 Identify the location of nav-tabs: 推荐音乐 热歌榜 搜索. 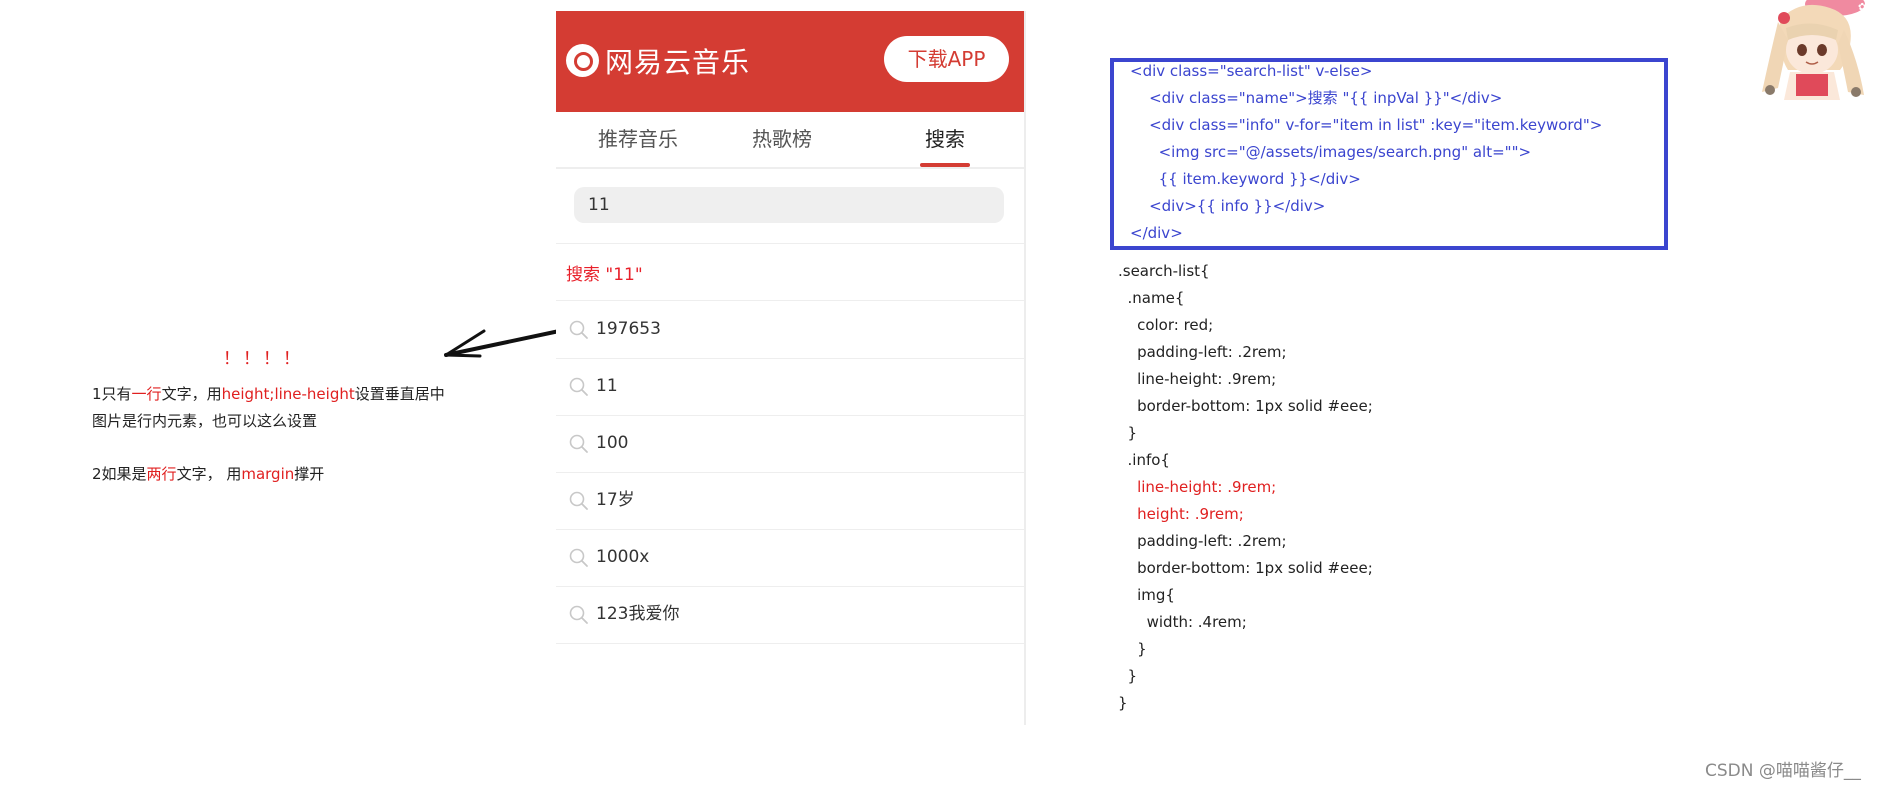
(790, 140).